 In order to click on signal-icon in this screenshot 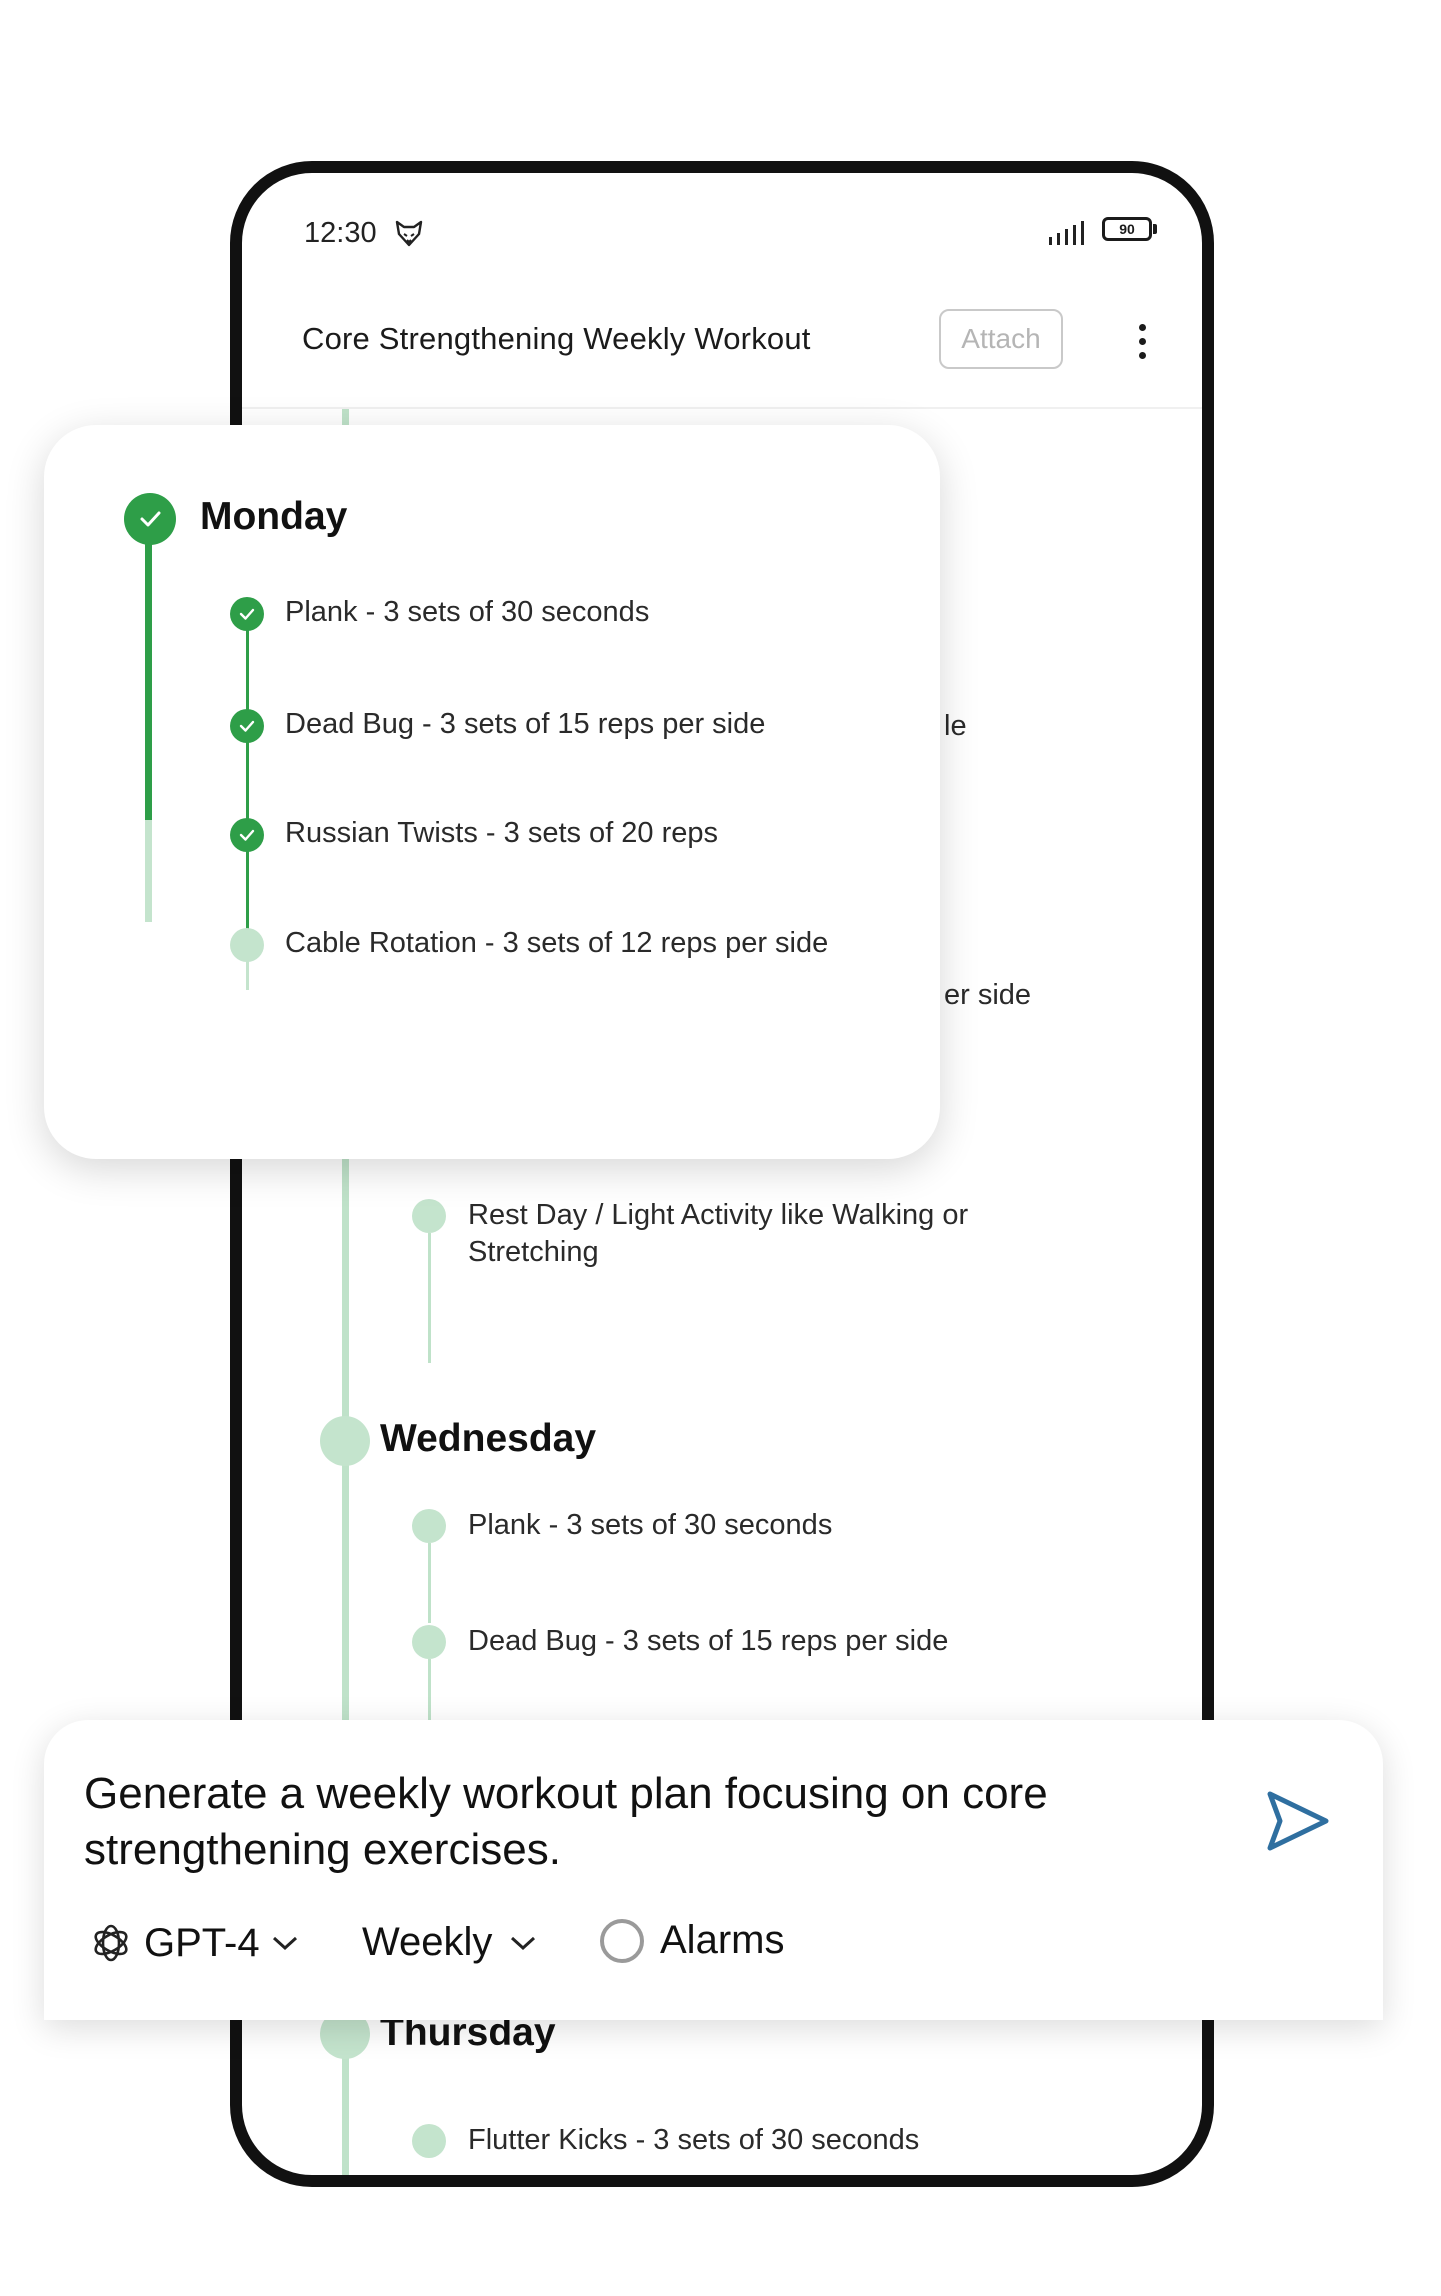, I will do `click(1066, 233)`.